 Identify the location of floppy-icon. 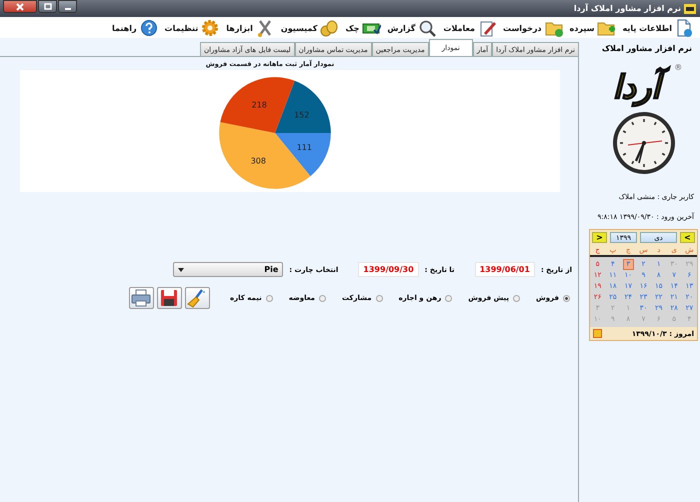
(169, 298).